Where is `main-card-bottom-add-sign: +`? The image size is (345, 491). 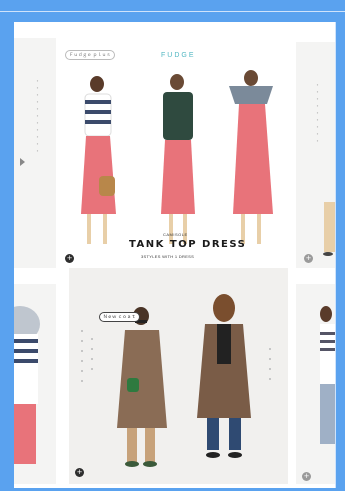 main-card-bottom-add-sign: + is located at coordinates (79, 472).